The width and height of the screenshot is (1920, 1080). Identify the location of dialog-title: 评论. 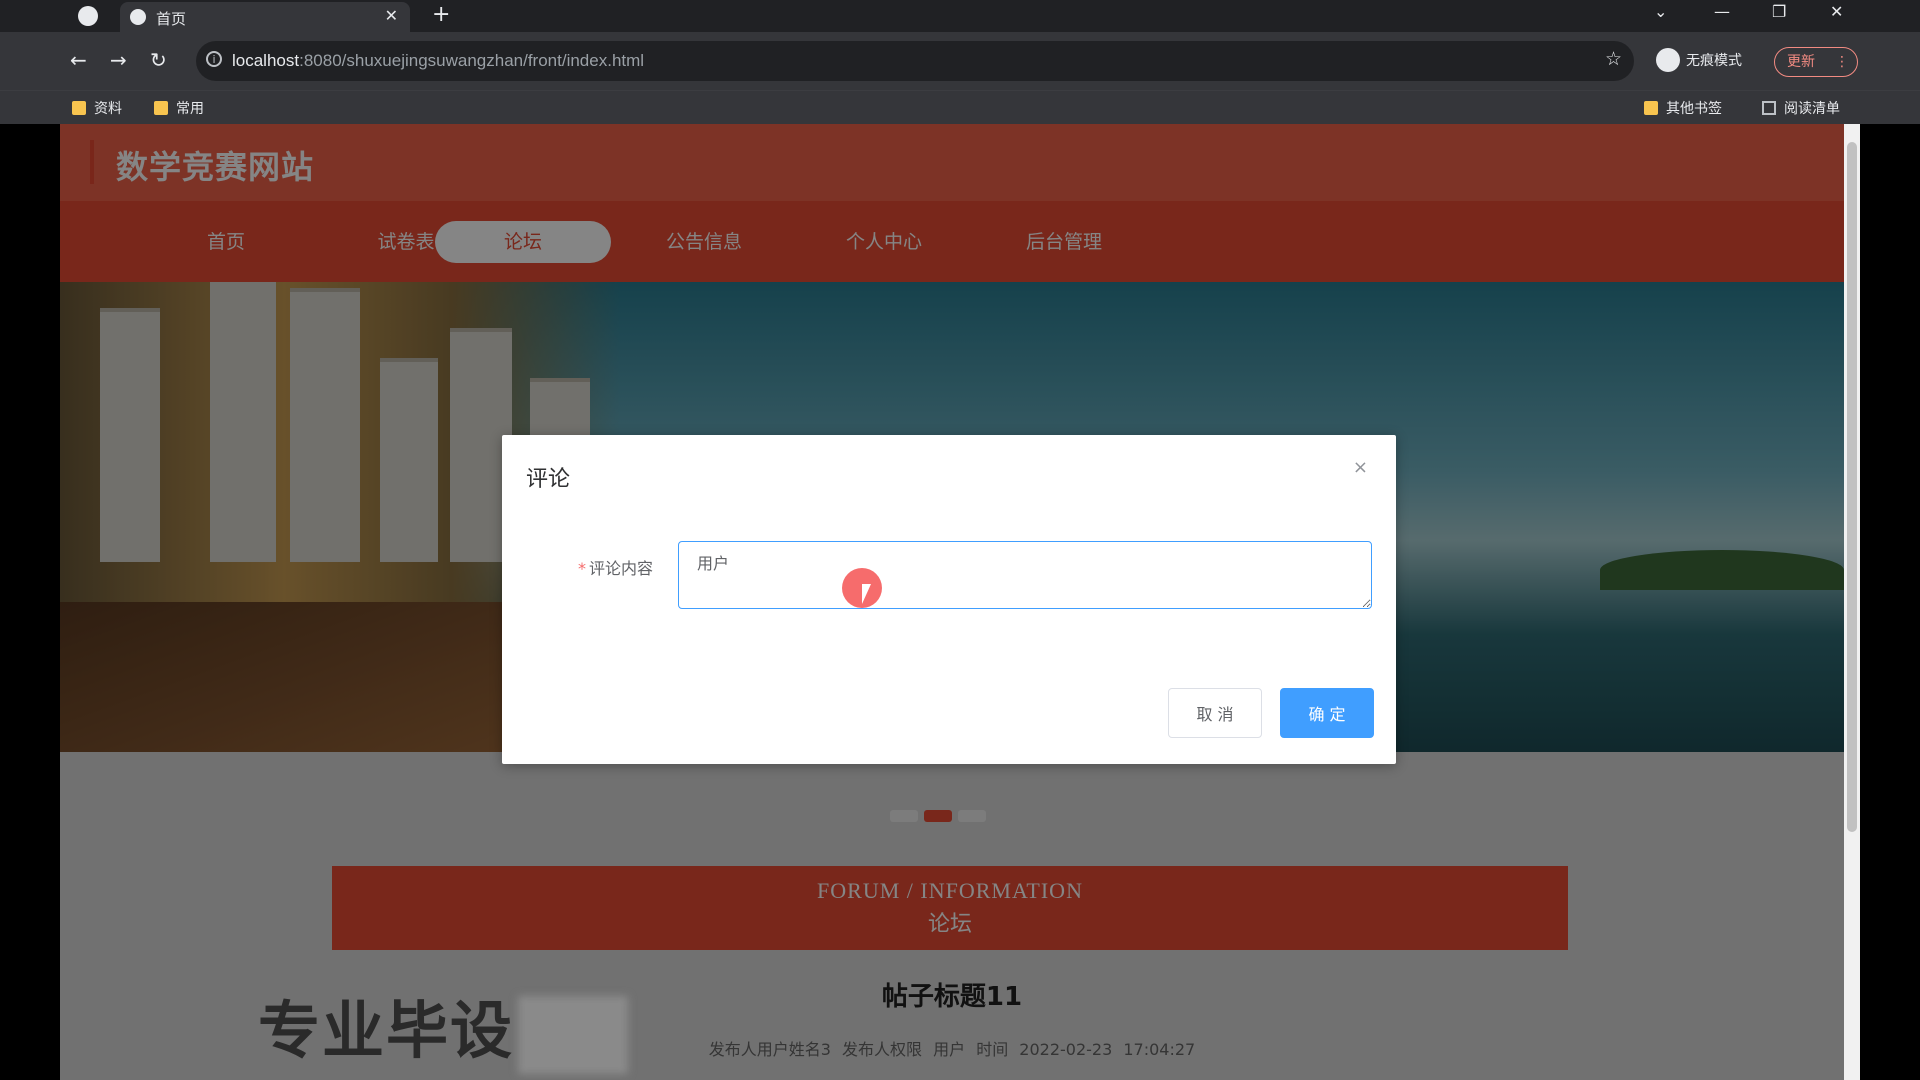
(548, 479).